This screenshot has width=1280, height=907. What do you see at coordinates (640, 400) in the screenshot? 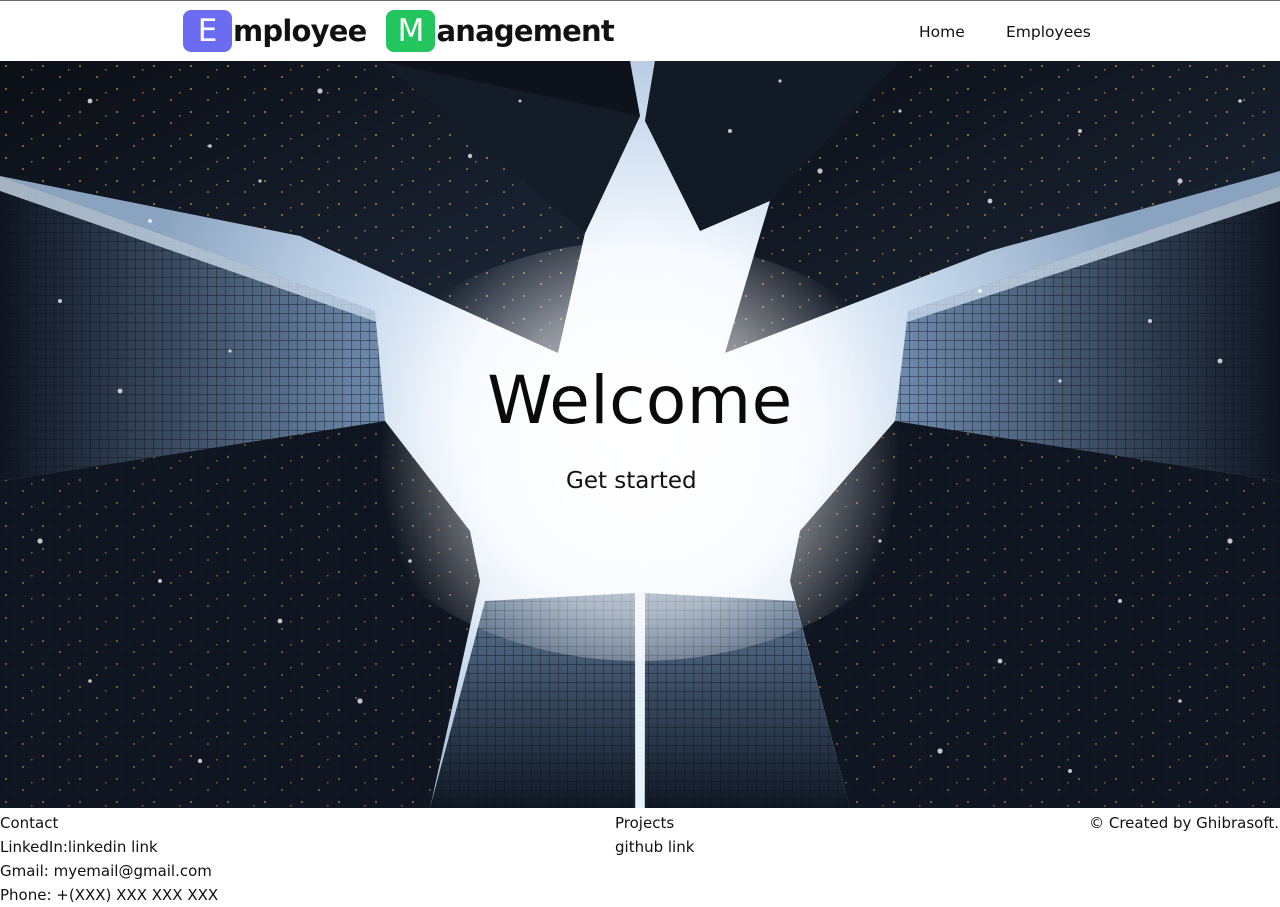
I see `hero-title: Welcome` at bounding box center [640, 400].